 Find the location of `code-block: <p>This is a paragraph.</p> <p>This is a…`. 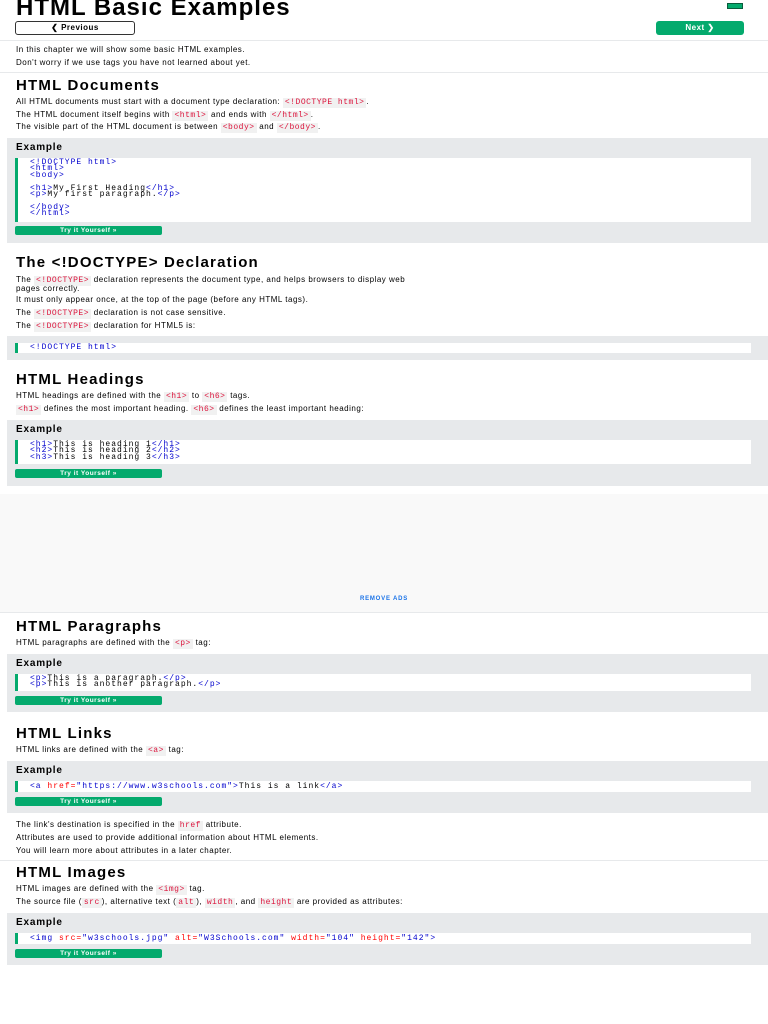

code-block: <p>This is a paragraph.</p> <p>This is a… is located at coordinates (383, 682).